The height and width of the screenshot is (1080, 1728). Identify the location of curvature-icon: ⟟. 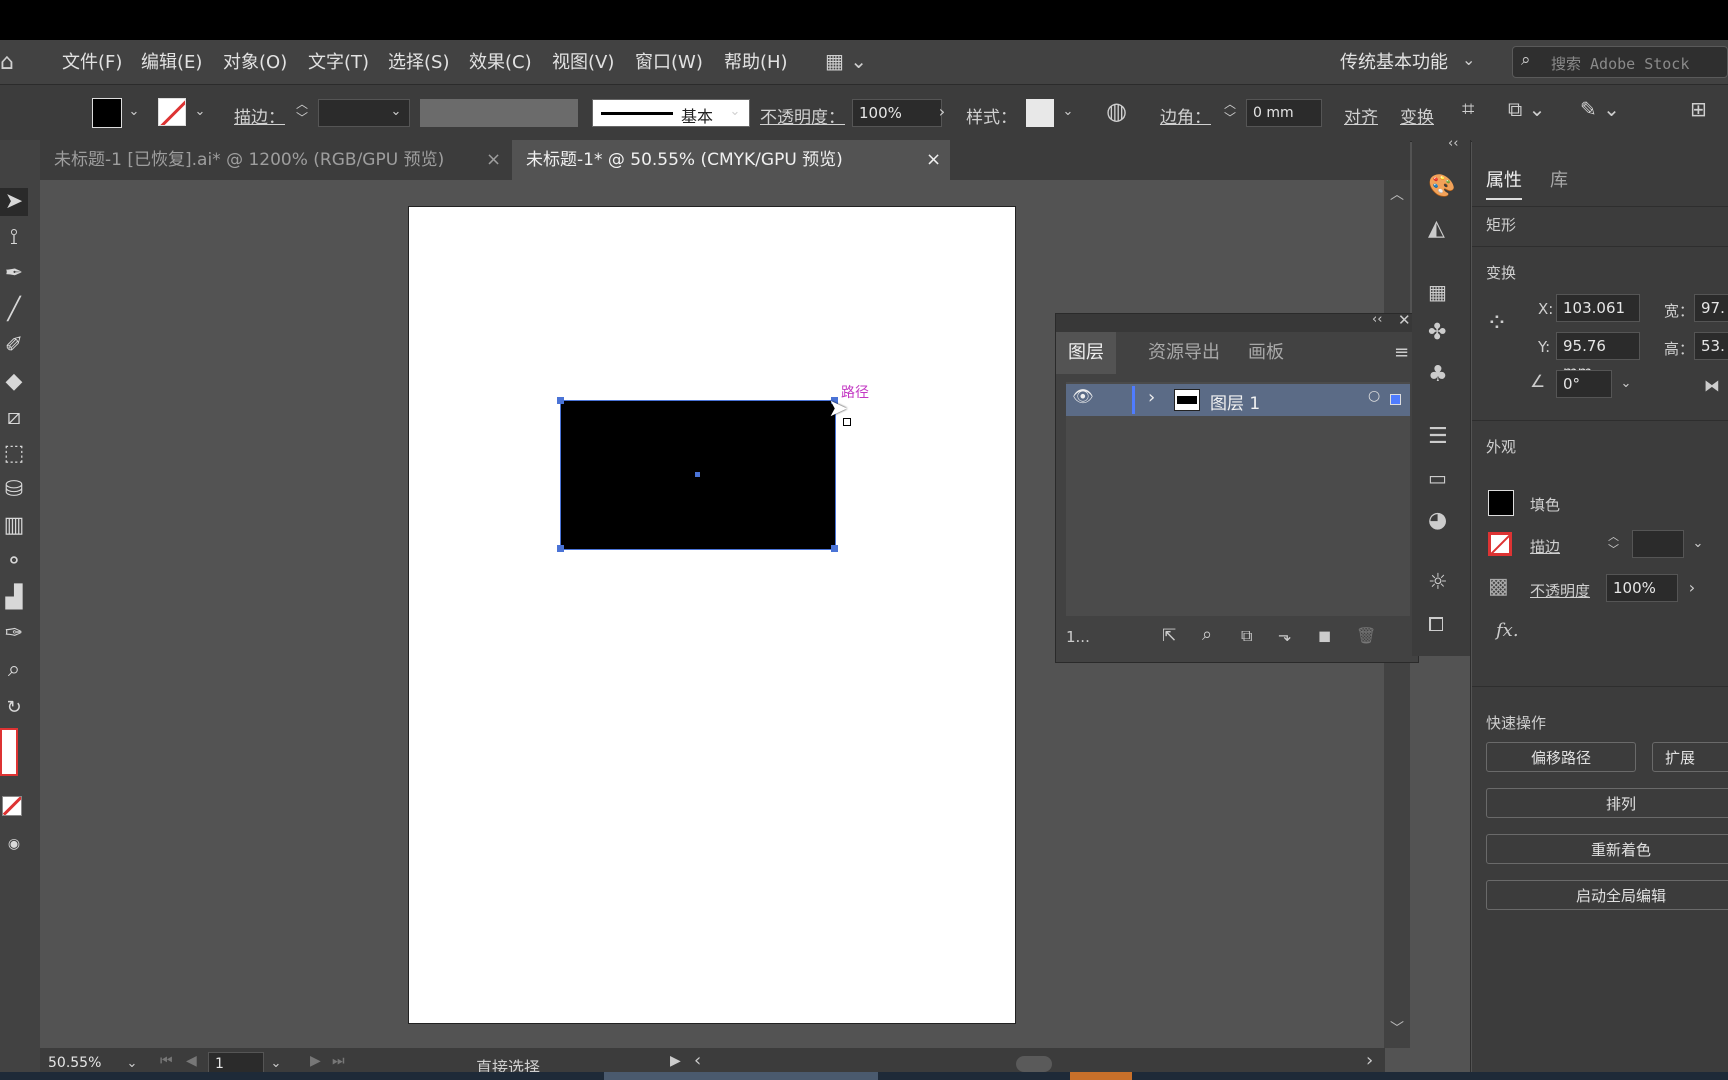
(14, 238).